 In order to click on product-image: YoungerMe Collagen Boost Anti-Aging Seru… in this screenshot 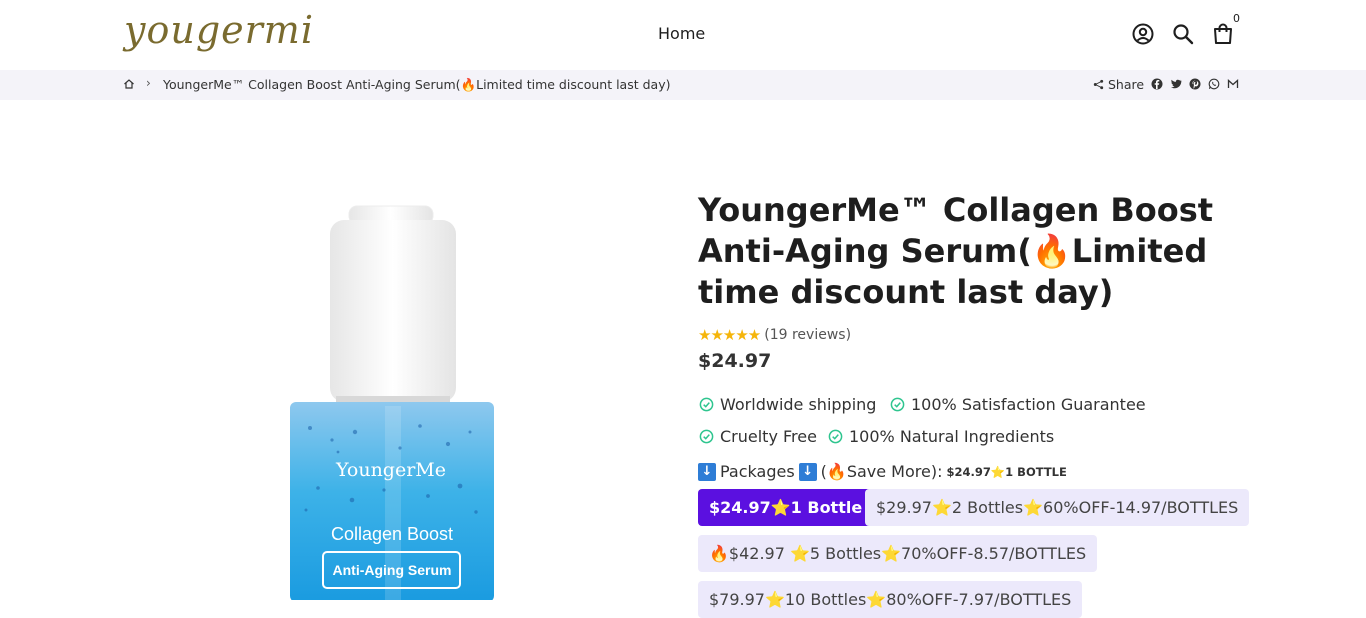, I will do `click(395, 400)`.